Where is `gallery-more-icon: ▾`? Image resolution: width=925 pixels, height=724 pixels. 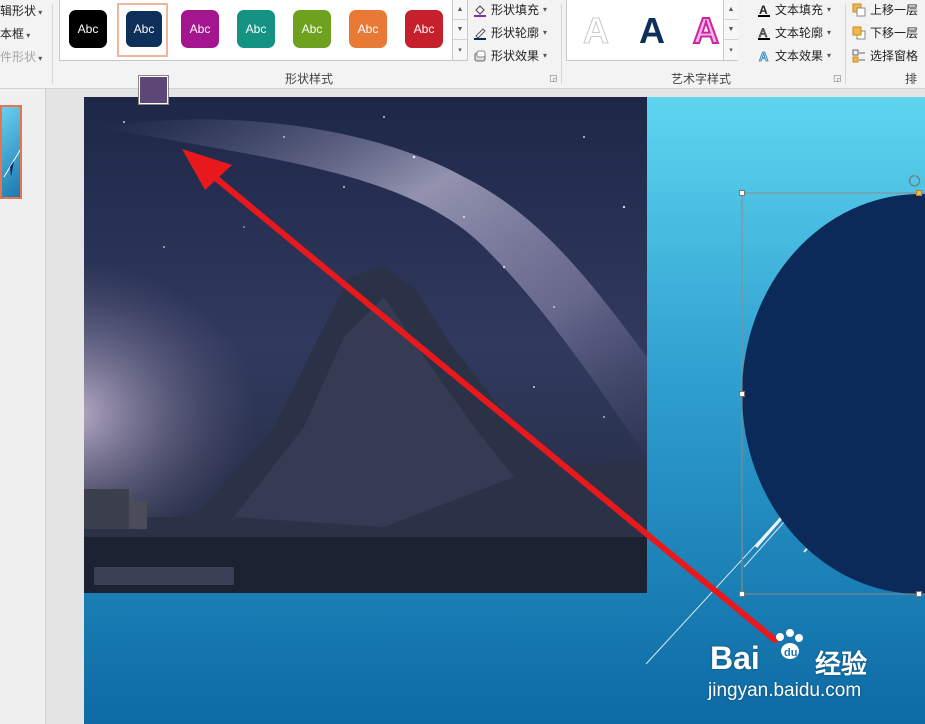
gallery-more-icon: ▾ is located at coordinates (460, 49).